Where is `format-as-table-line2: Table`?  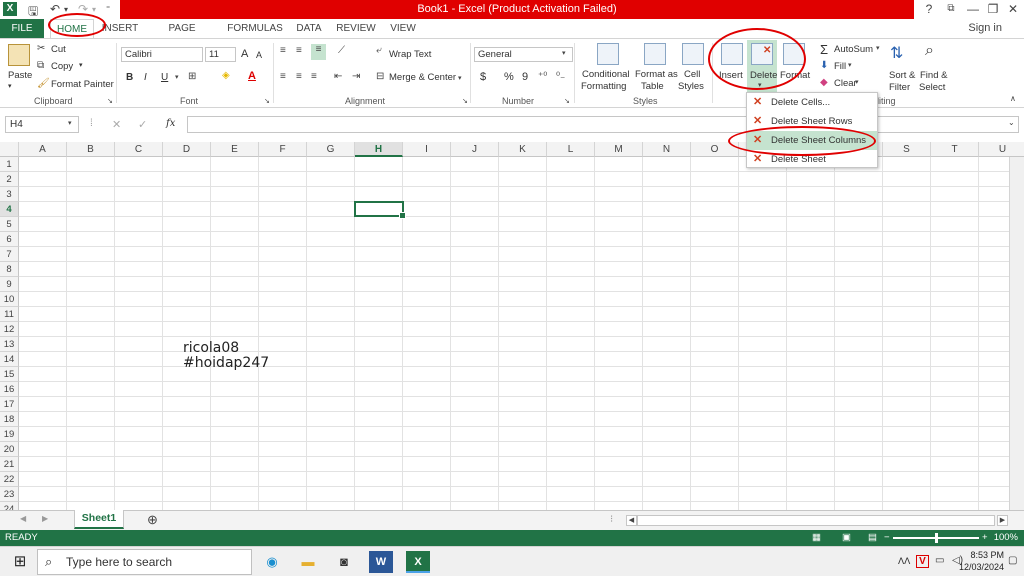 format-as-table-line2: Table is located at coordinates (652, 86).